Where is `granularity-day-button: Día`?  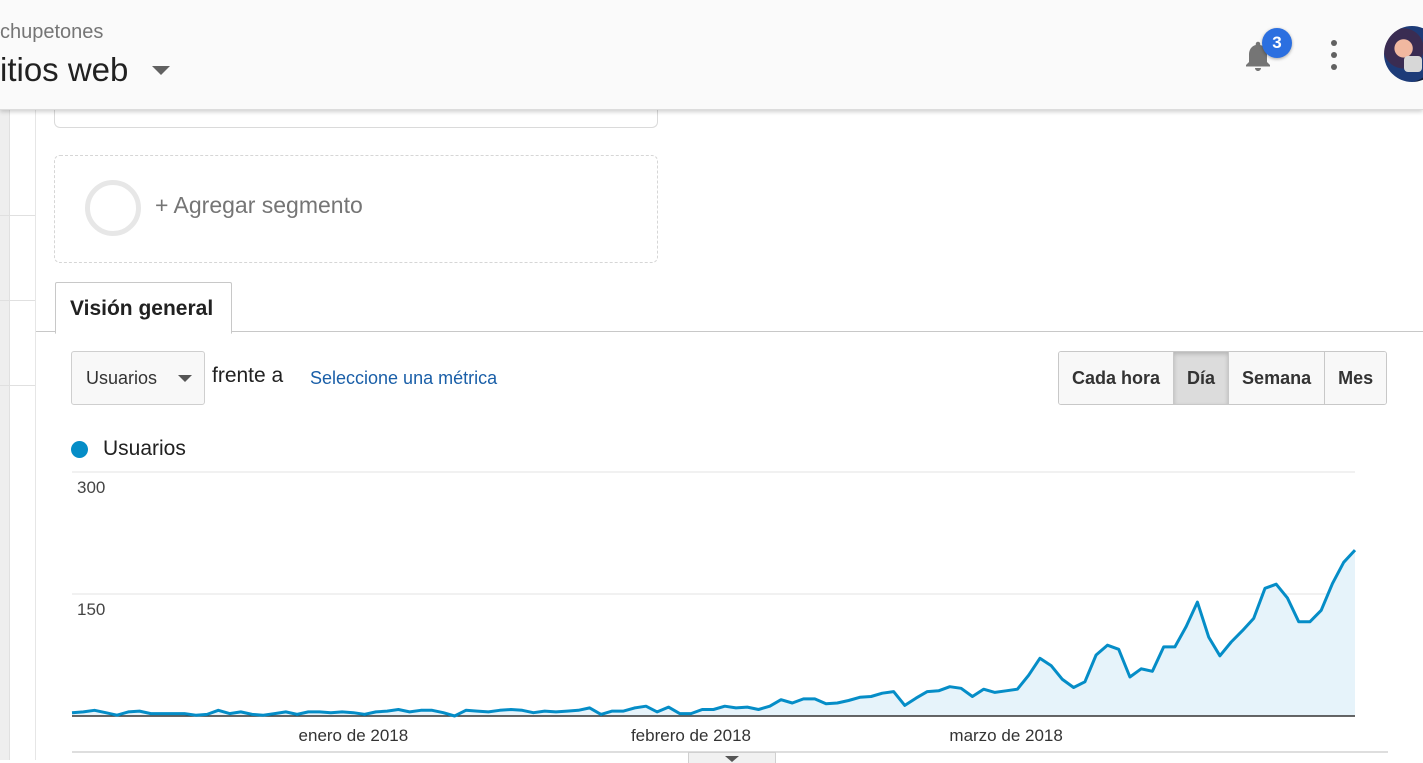
granularity-day-button: Día is located at coordinates (1201, 378).